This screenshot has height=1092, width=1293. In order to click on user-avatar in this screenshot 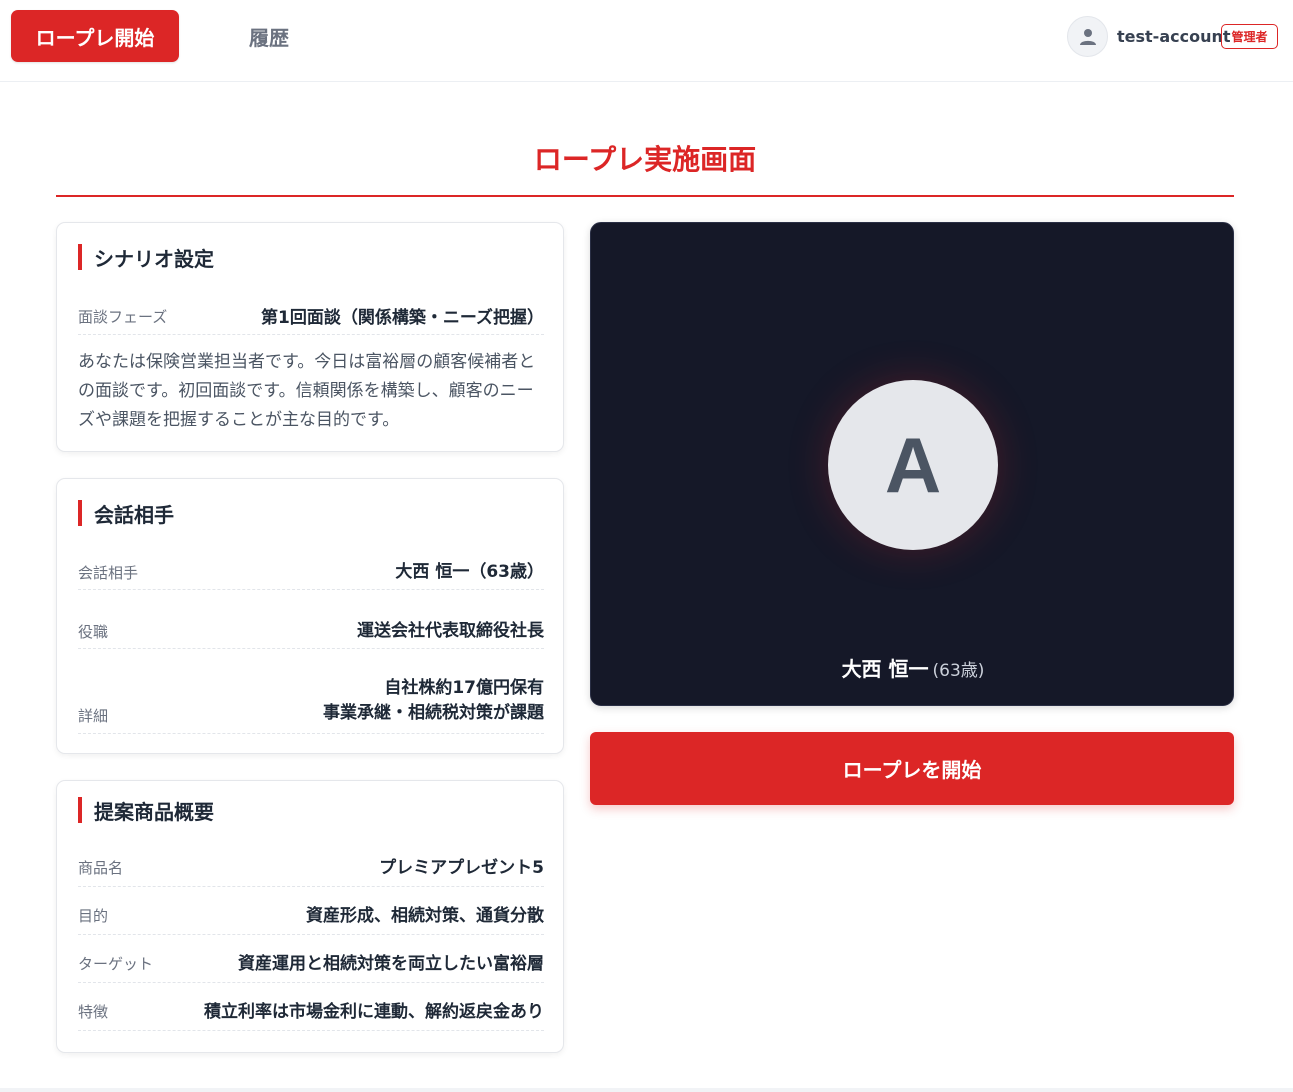, I will do `click(1087, 36)`.